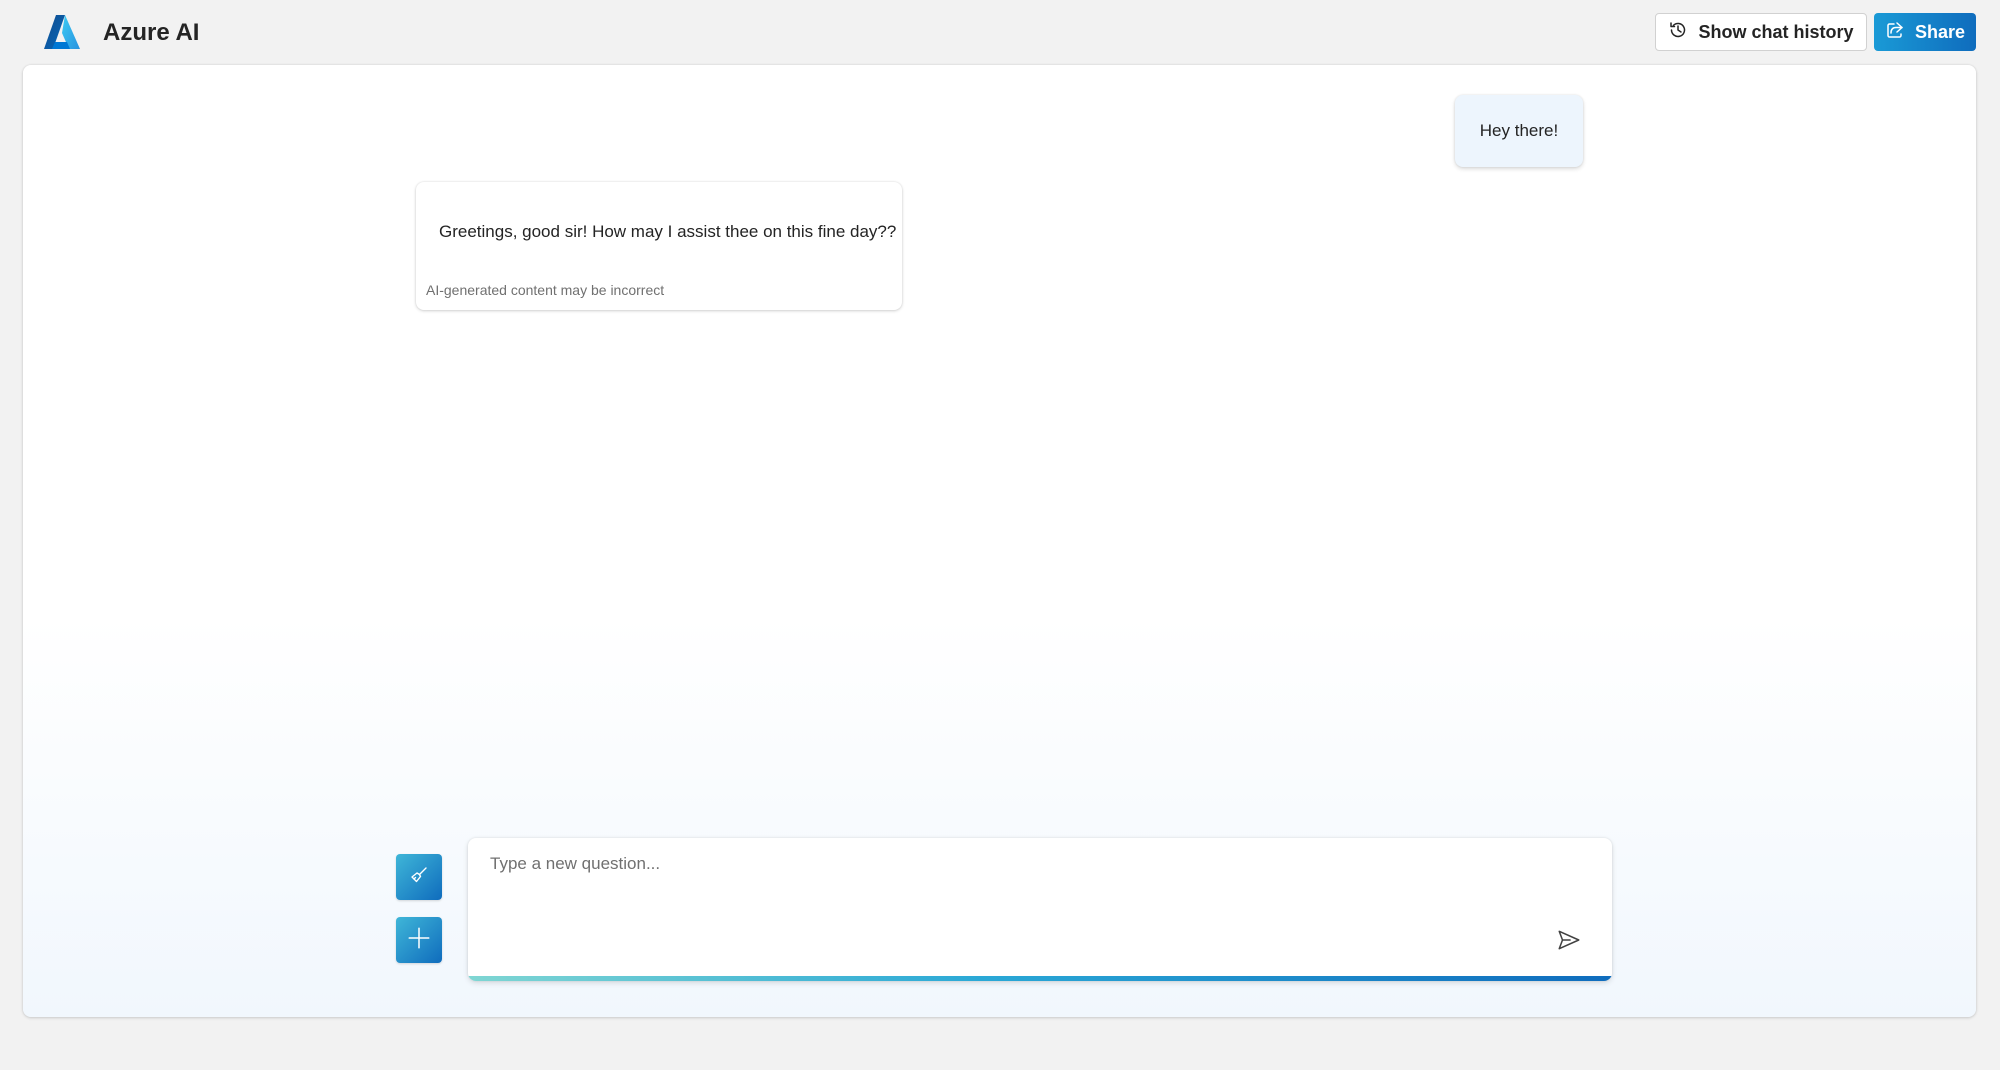 The height and width of the screenshot is (1070, 2000). I want to click on show-chat-history-button: Show chat history, so click(1761, 32).